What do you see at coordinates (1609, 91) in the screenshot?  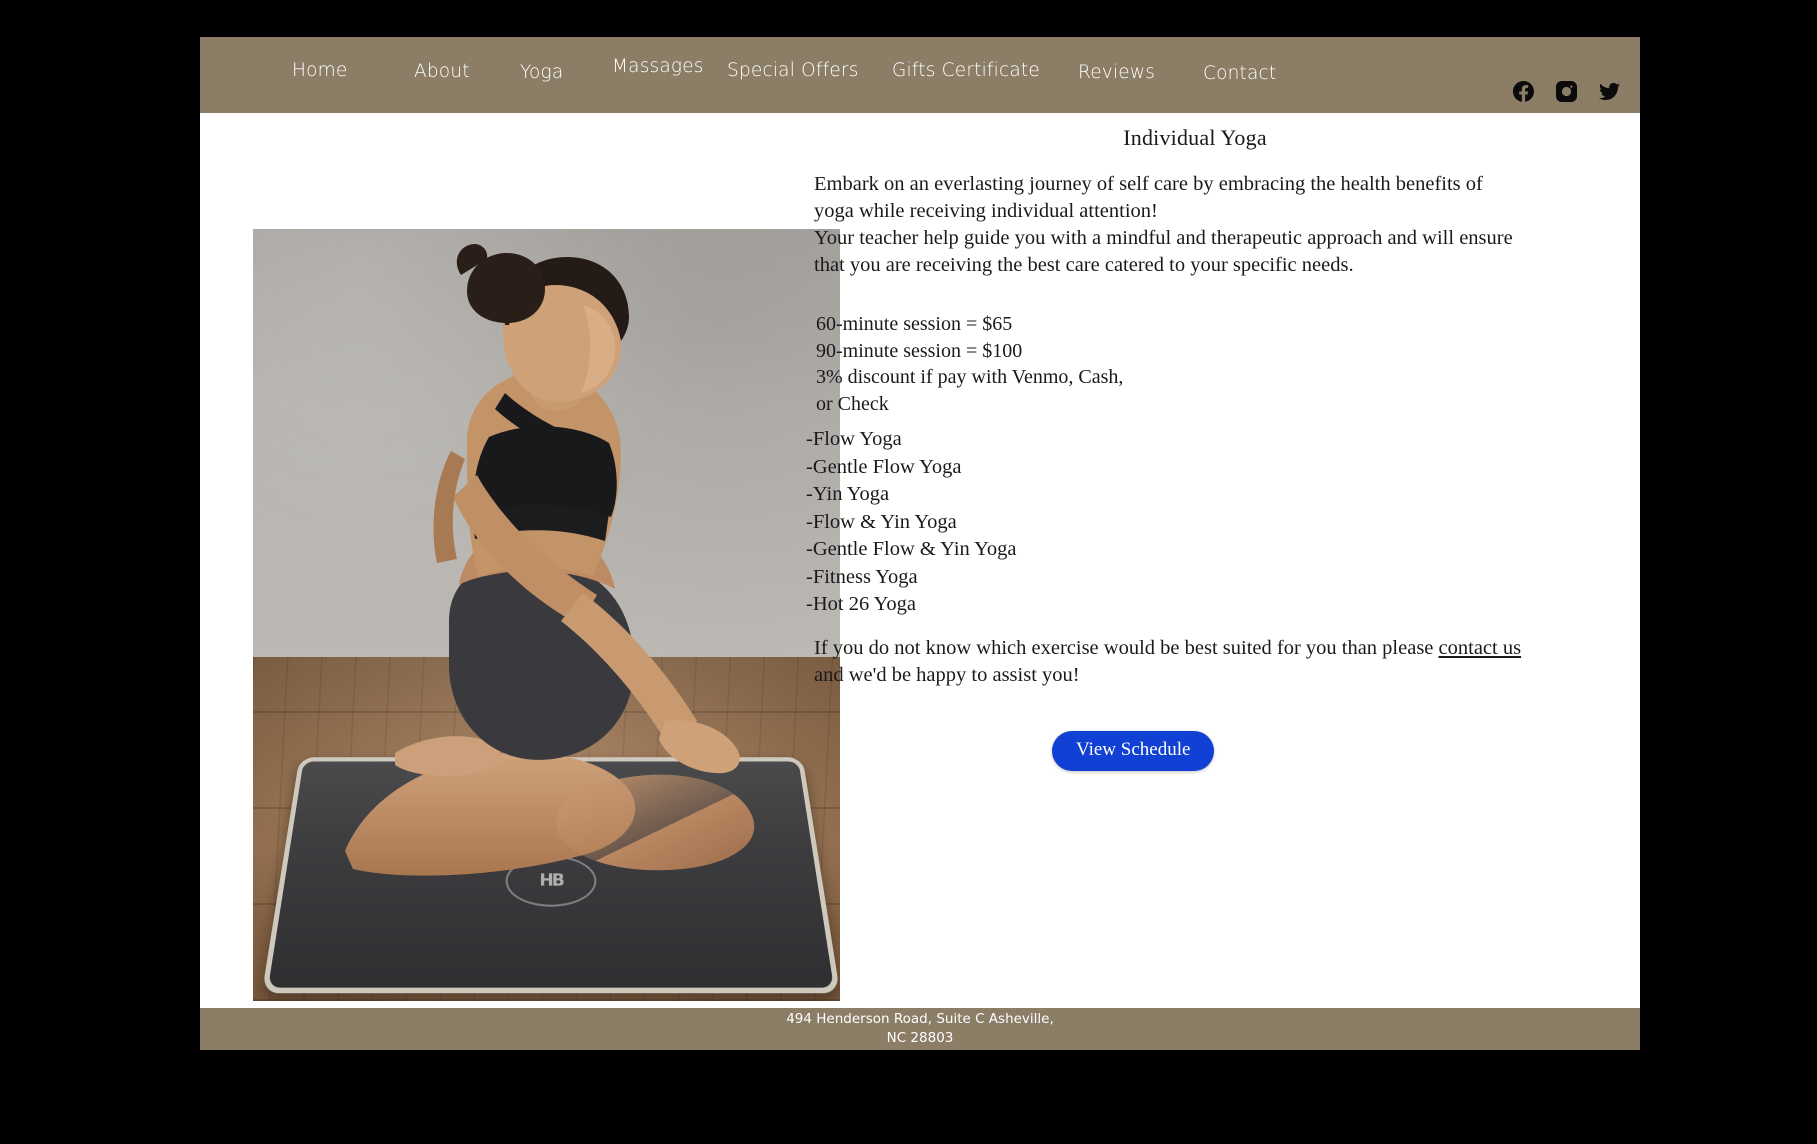 I see `twitter-icon` at bounding box center [1609, 91].